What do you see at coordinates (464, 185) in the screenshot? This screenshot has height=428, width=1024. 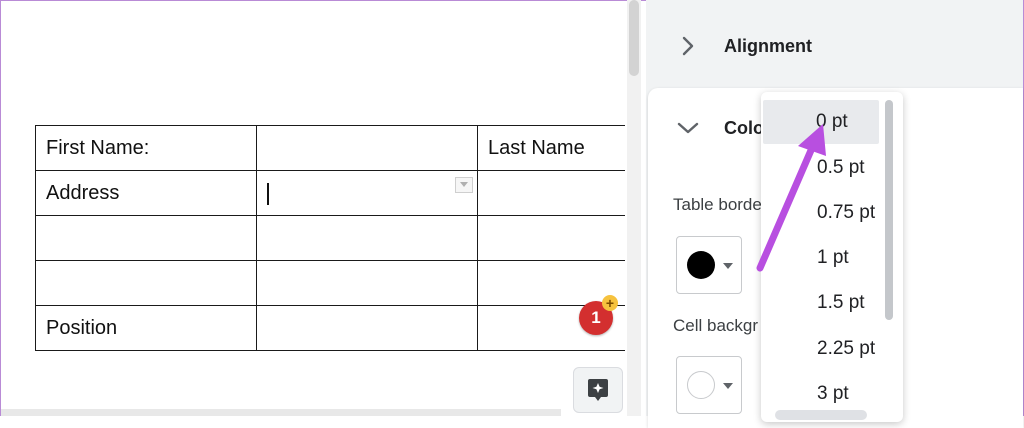 I see `cell-dropdown-icon` at bounding box center [464, 185].